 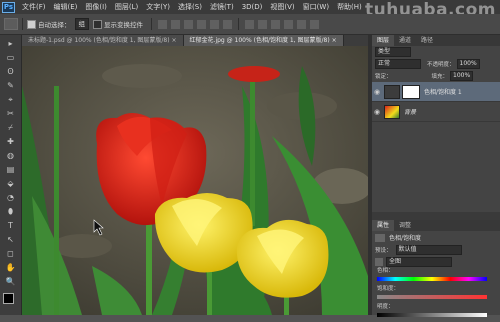 I want to click on dodge-tool-icon: ⬮, so click(x=10, y=211).